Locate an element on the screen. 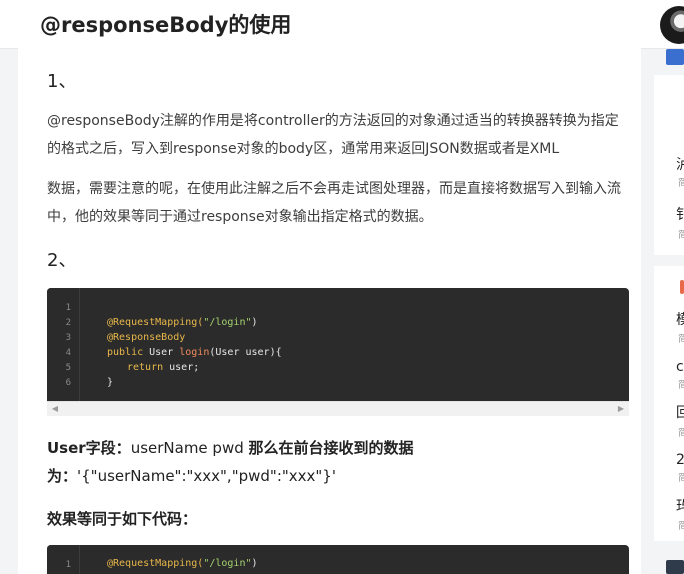 The width and height of the screenshot is (684, 574). line-number: 6 is located at coordinates (68, 383).